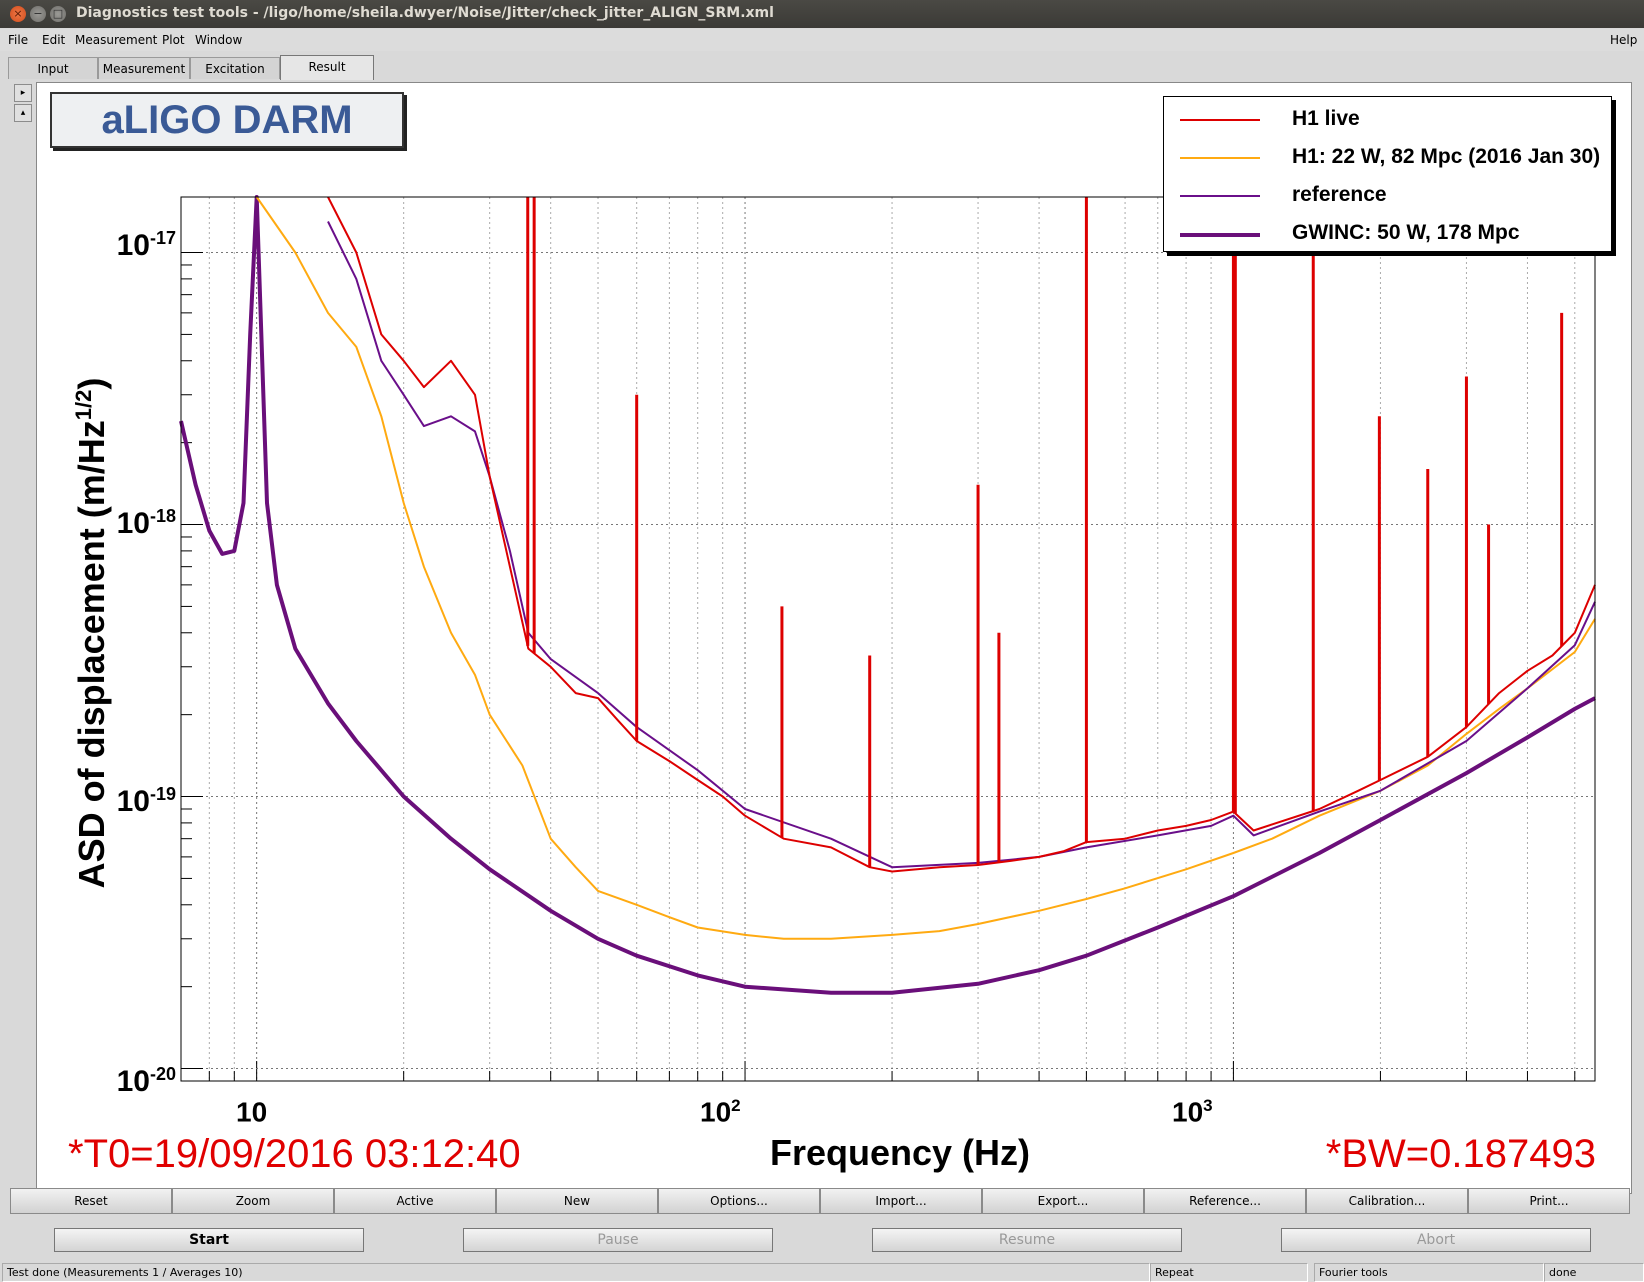  Describe the element at coordinates (577, 1201) in the screenshot. I see `new-button: New` at that location.